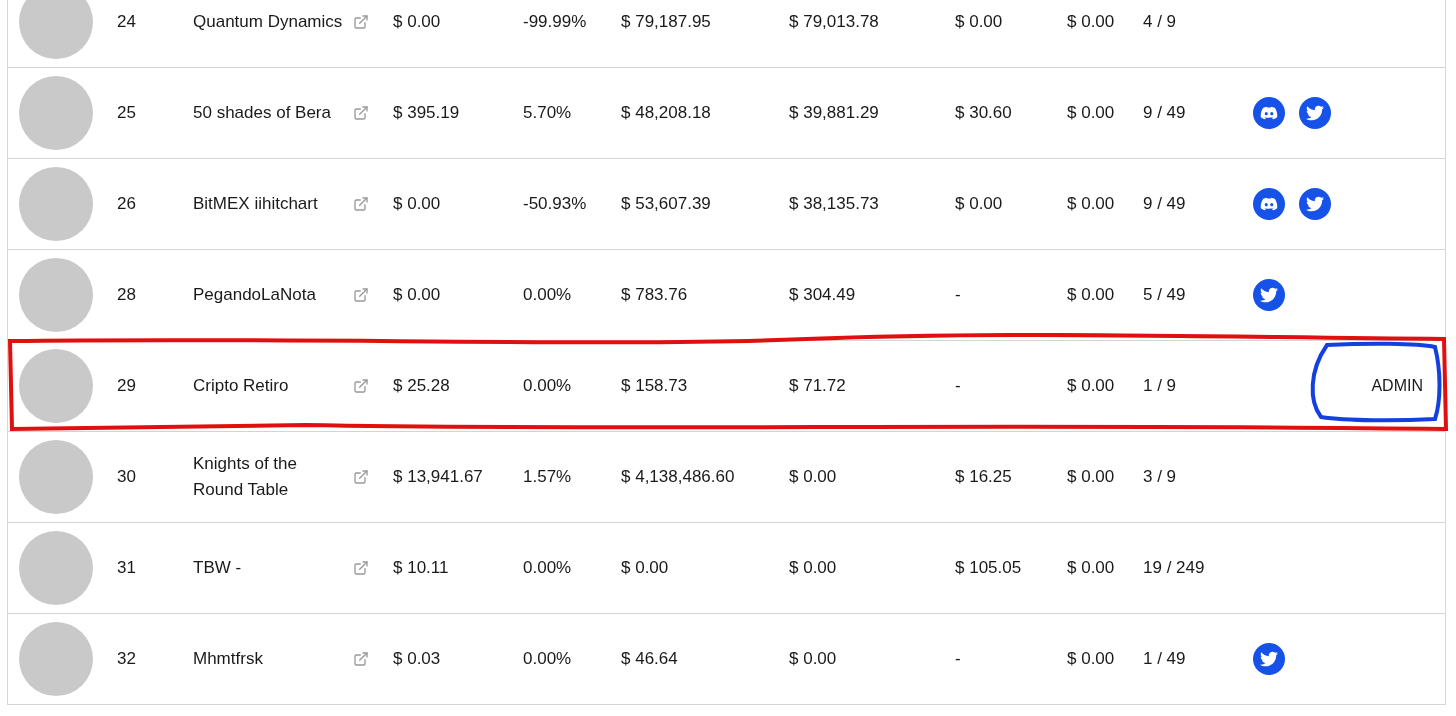 The image size is (1456, 716). I want to click on rank-text: 26, so click(127, 204).